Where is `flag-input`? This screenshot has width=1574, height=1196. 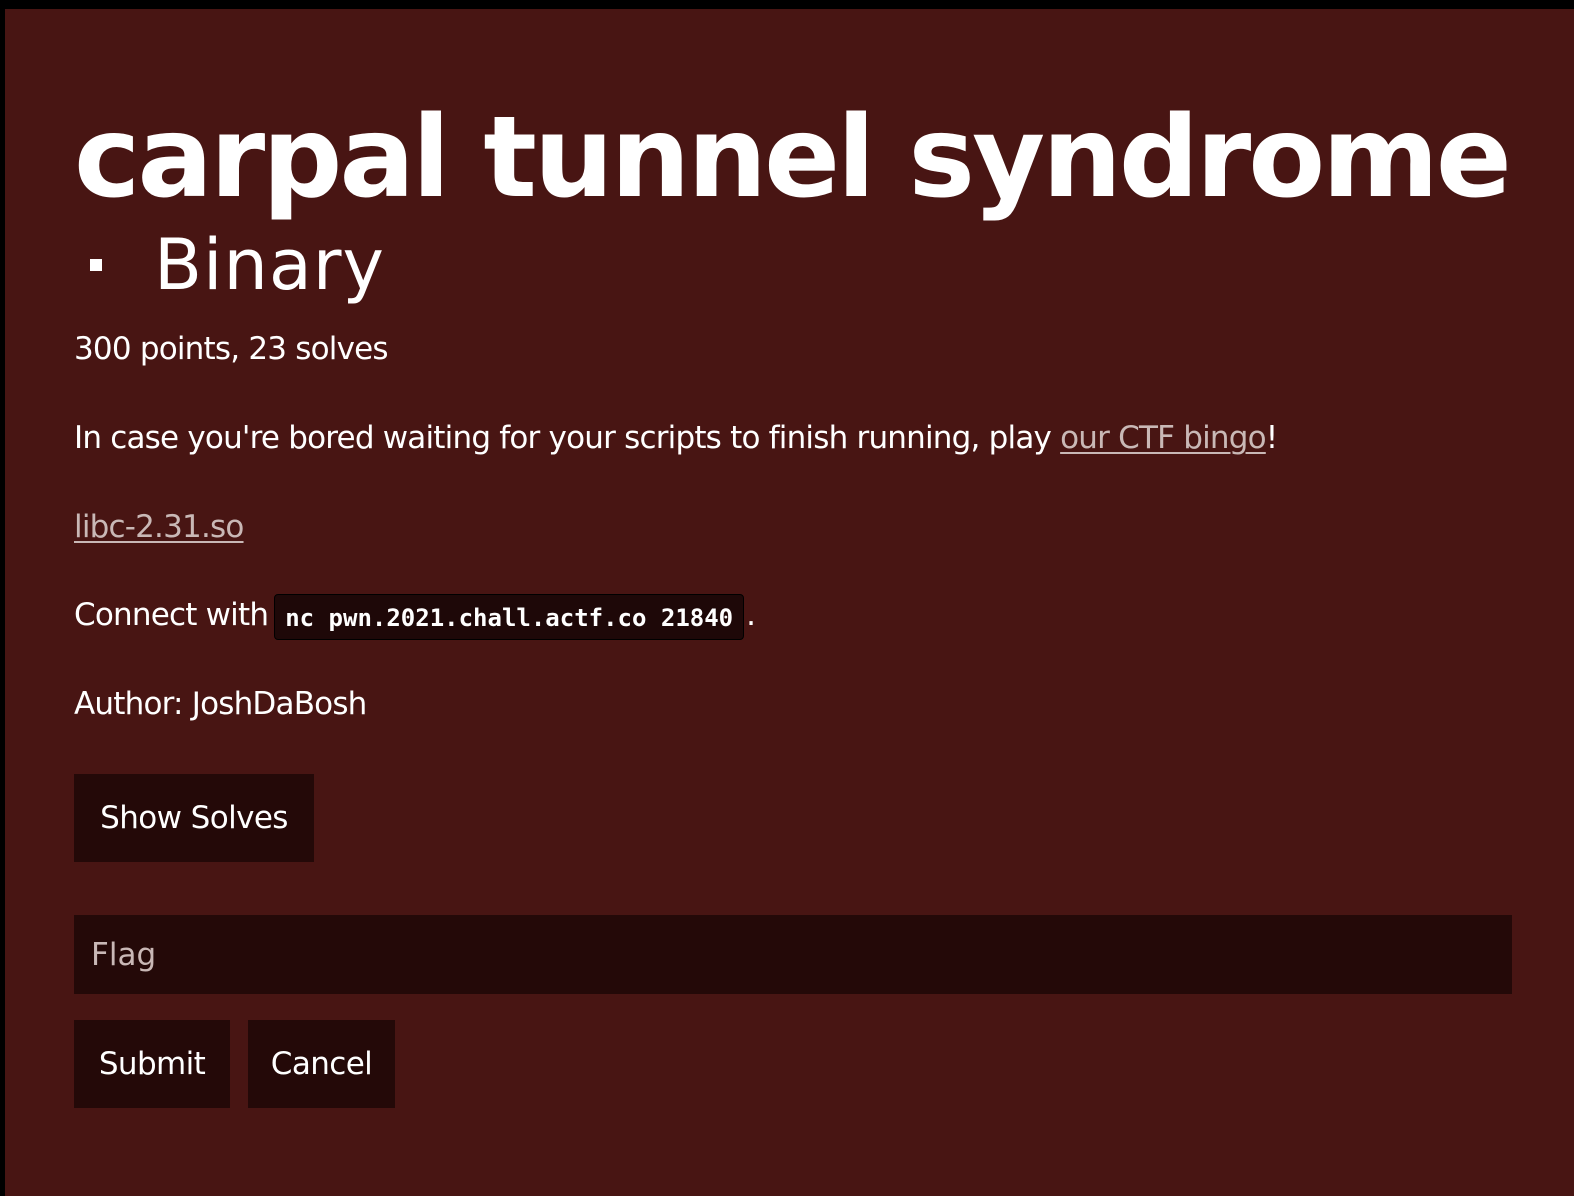
flag-input is located at coordinates (793, 954).